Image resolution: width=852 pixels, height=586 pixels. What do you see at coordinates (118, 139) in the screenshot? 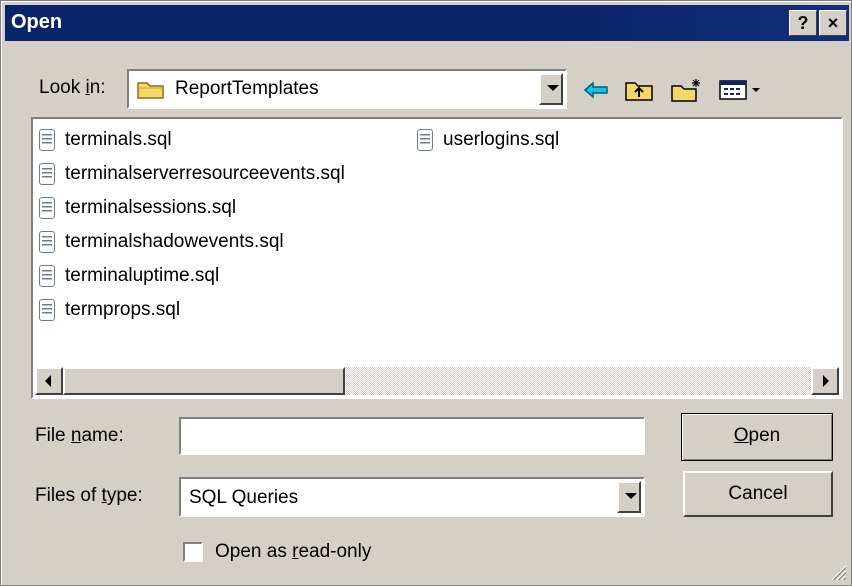
I see `file-name-text: terminals.sql` at bounding box center [118, 139].